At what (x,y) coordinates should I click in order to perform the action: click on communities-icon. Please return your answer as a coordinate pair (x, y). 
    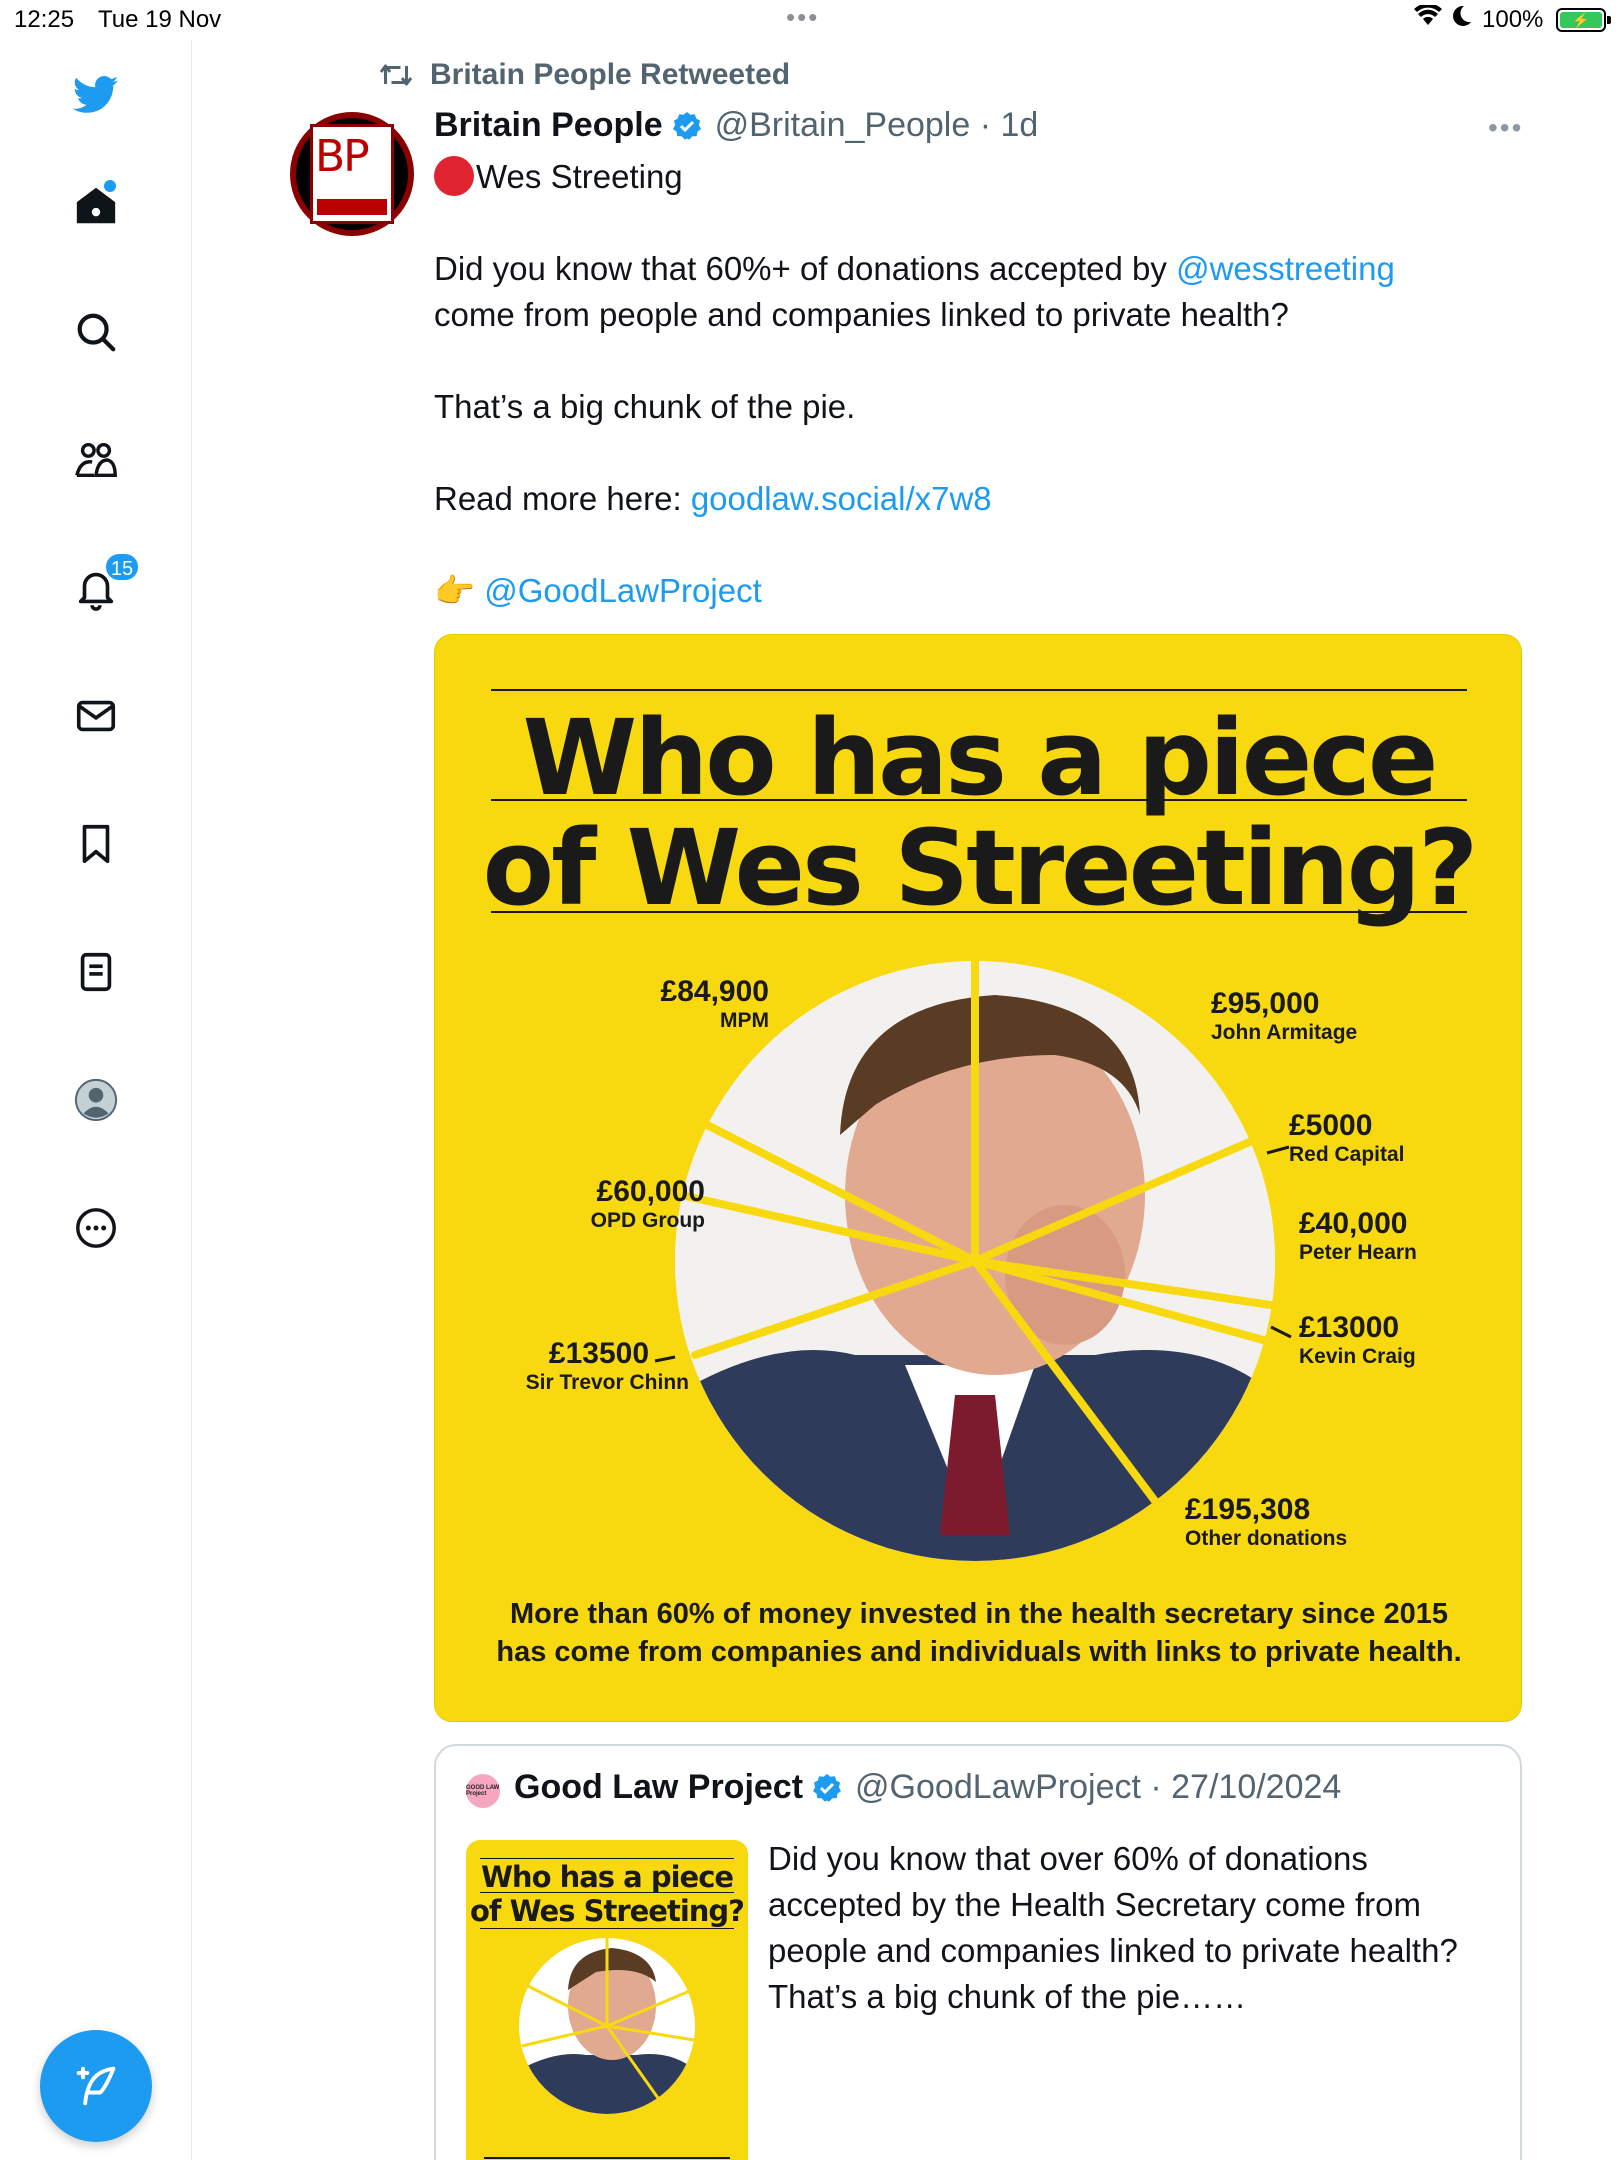
    Looking at the image, I should click on (96, 460).